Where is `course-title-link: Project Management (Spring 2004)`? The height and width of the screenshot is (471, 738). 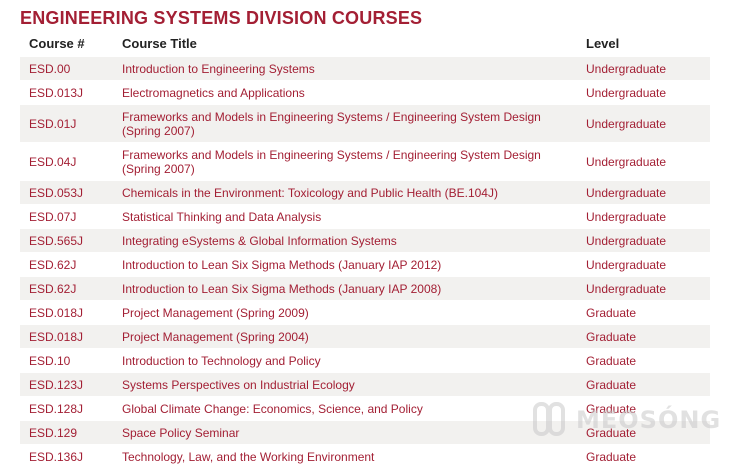 course-title-link: Project Management (Spring 2004) is located at coordinates (347, 336).